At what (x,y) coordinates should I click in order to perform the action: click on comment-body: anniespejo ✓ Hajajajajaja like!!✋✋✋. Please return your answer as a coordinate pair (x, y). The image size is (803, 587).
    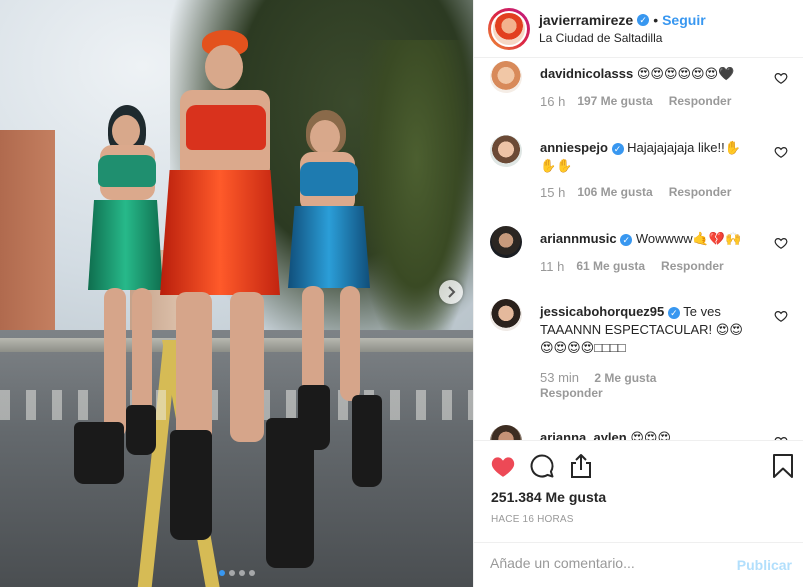
    Looking at the image, I should click on (645, 157).